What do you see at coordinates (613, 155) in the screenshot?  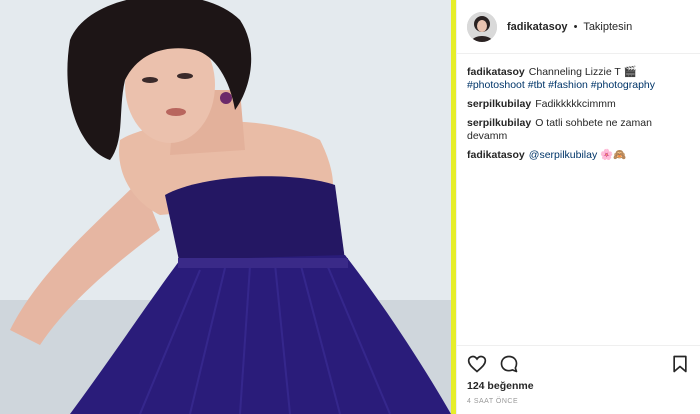 I see `comment-emoji: 🌸🙈` at bounding box center [613, 155].